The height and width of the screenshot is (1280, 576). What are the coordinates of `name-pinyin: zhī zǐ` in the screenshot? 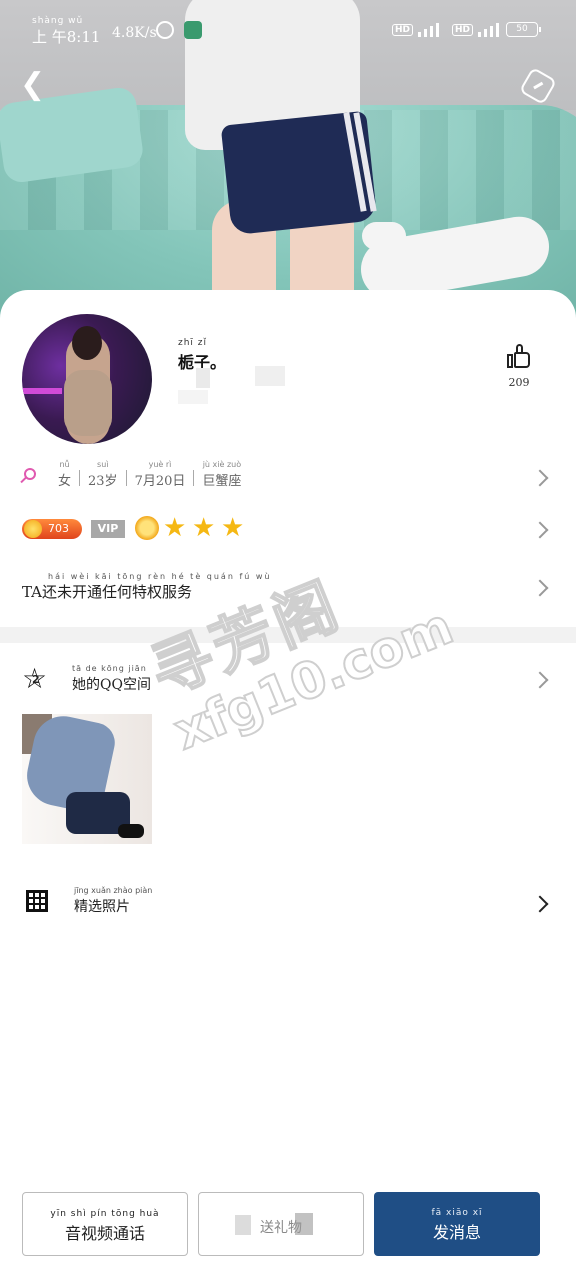 It's located at (193, 343).